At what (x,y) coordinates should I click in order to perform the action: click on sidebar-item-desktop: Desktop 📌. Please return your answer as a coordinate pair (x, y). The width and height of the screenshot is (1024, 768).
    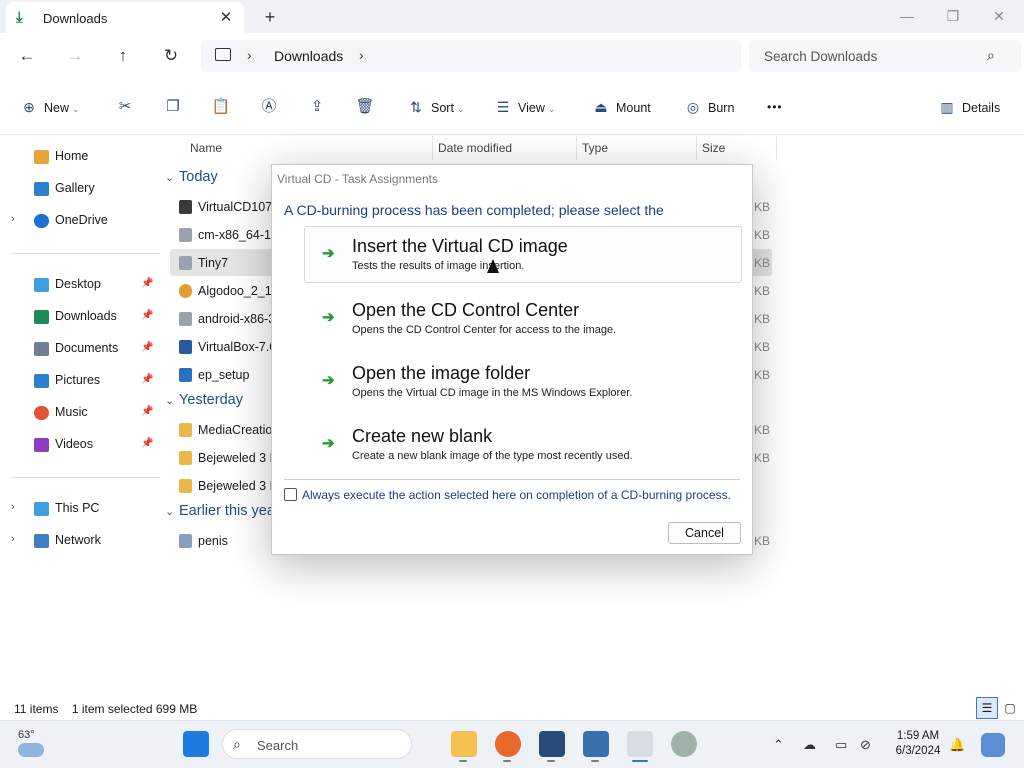
    Looking at the image, I should click on (80, 285).